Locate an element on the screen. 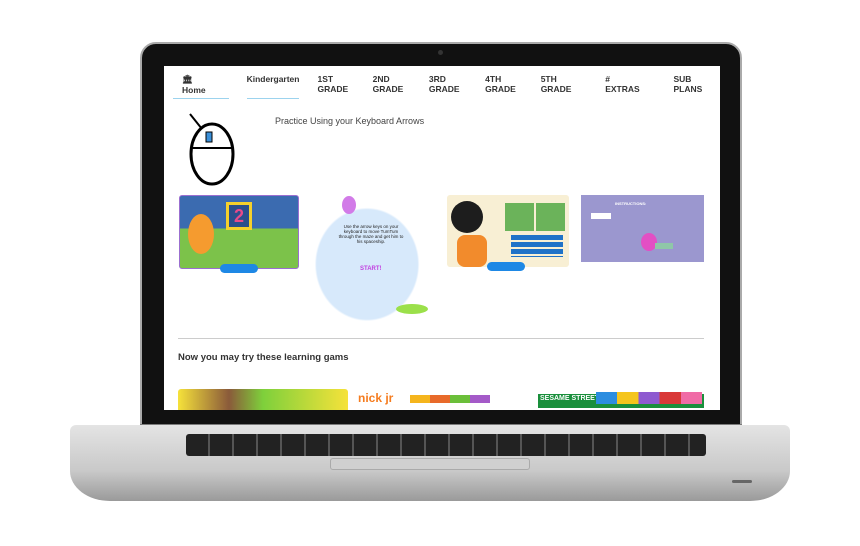 The height and width of the screenshot is (546, 860). nav-extras: # EXTRAS is located at coordinates (625, 86).